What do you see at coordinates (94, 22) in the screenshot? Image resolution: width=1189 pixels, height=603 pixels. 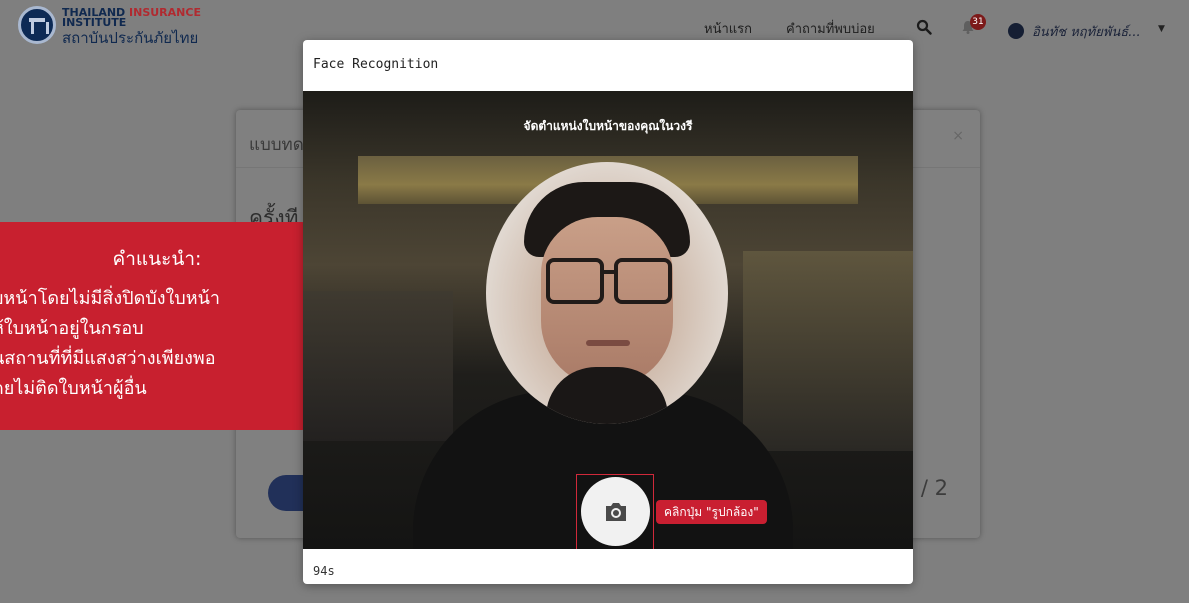 I see `logo-text-line2: INSTITUTE` at bounding box center [94, 22].